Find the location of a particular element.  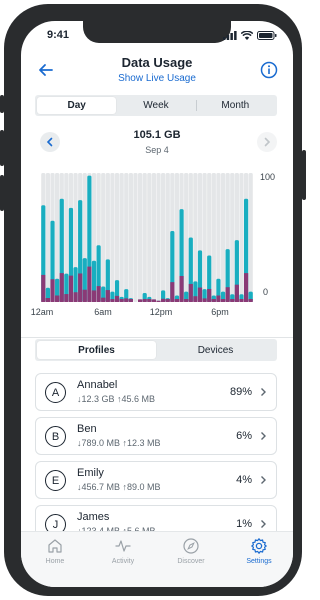

x-tick-label: 6pm is located at coordinates (220, 312).